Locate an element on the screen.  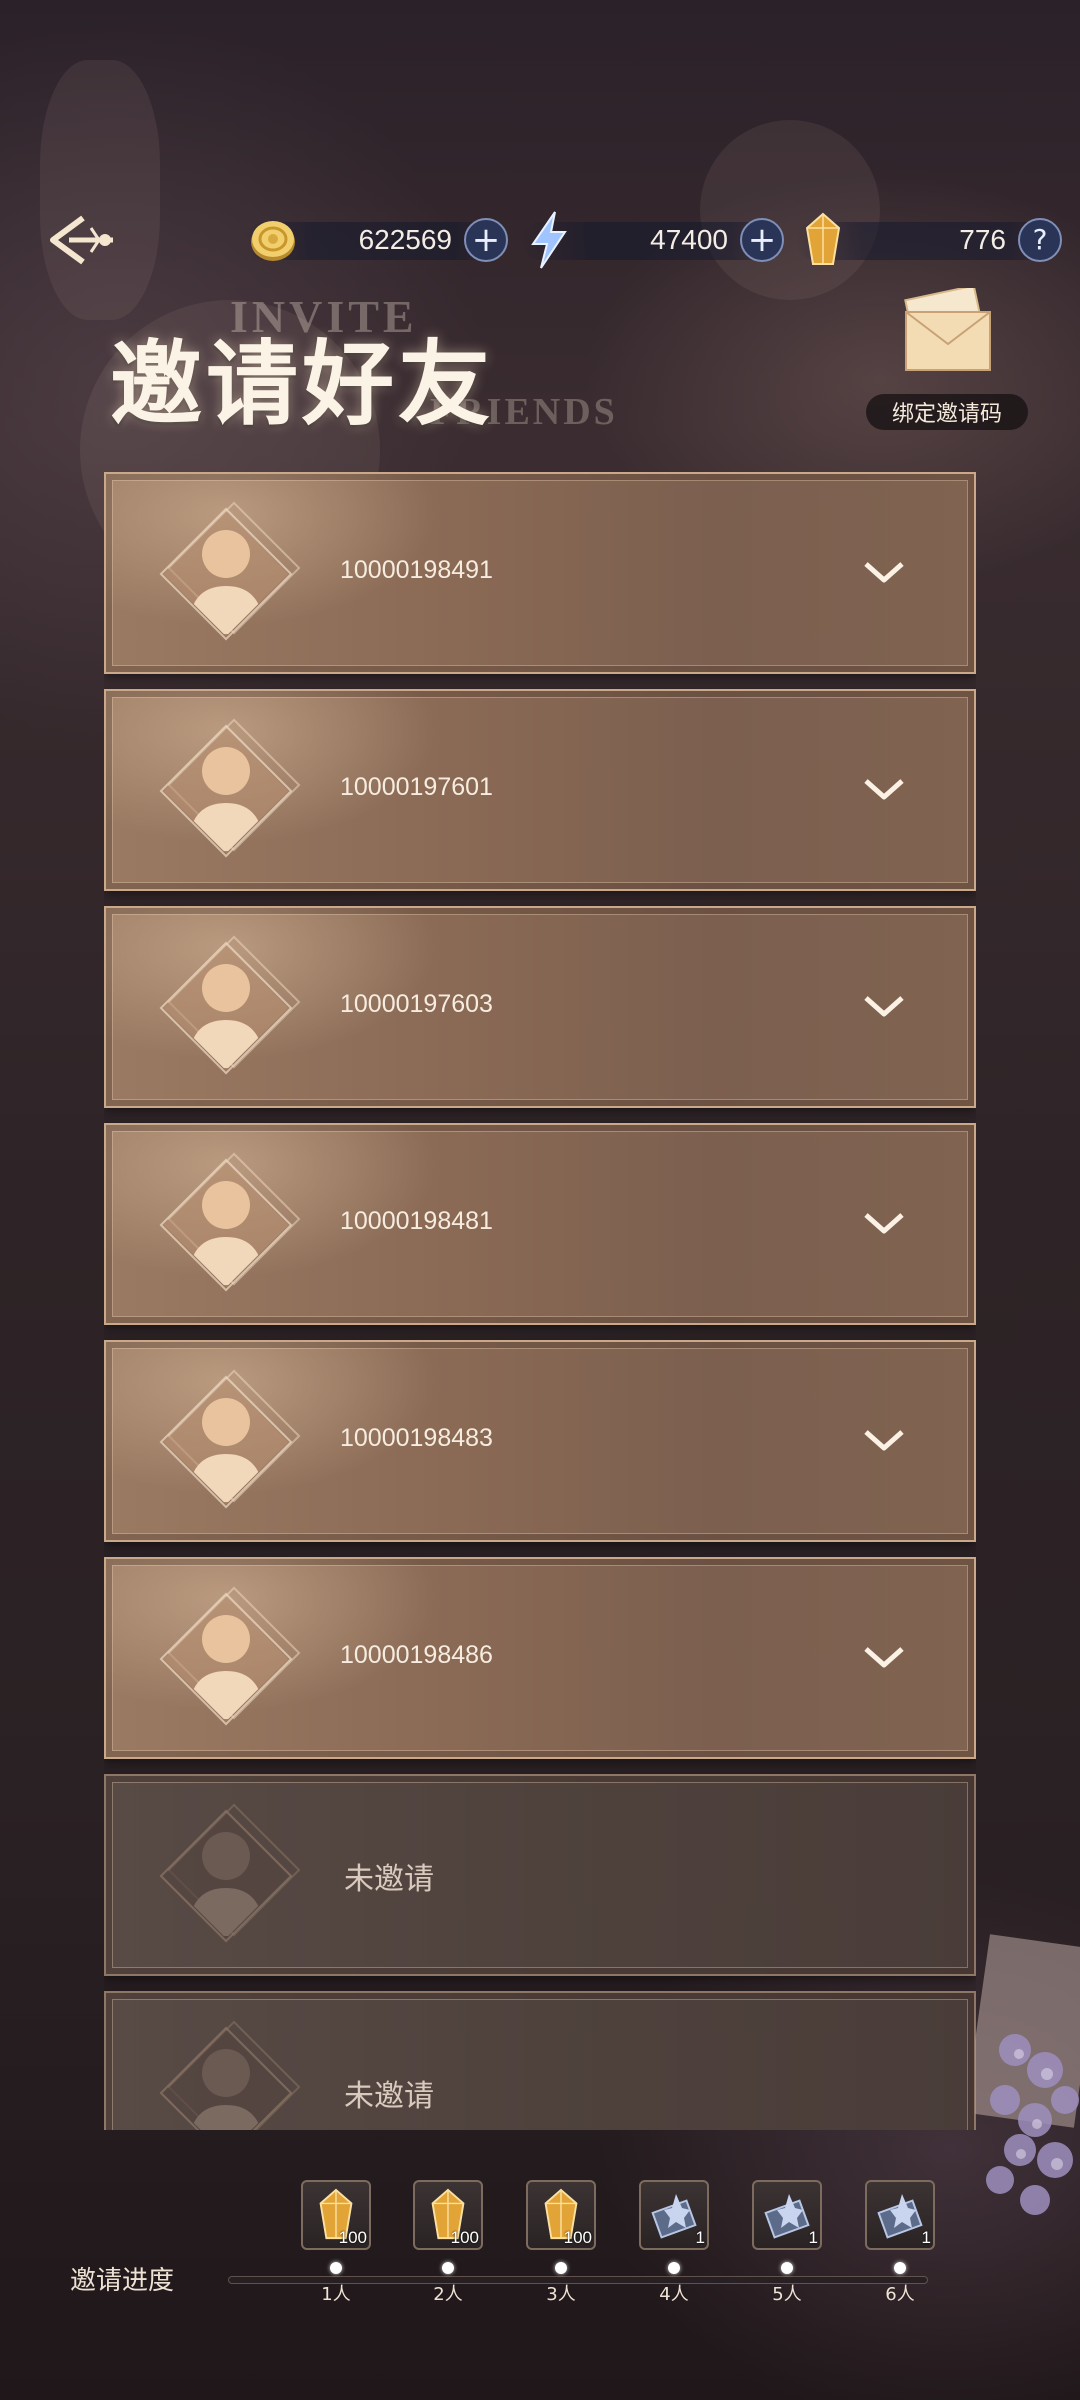
invite-progress-label: 邀请进度 is located at coordinates (122, 2281).